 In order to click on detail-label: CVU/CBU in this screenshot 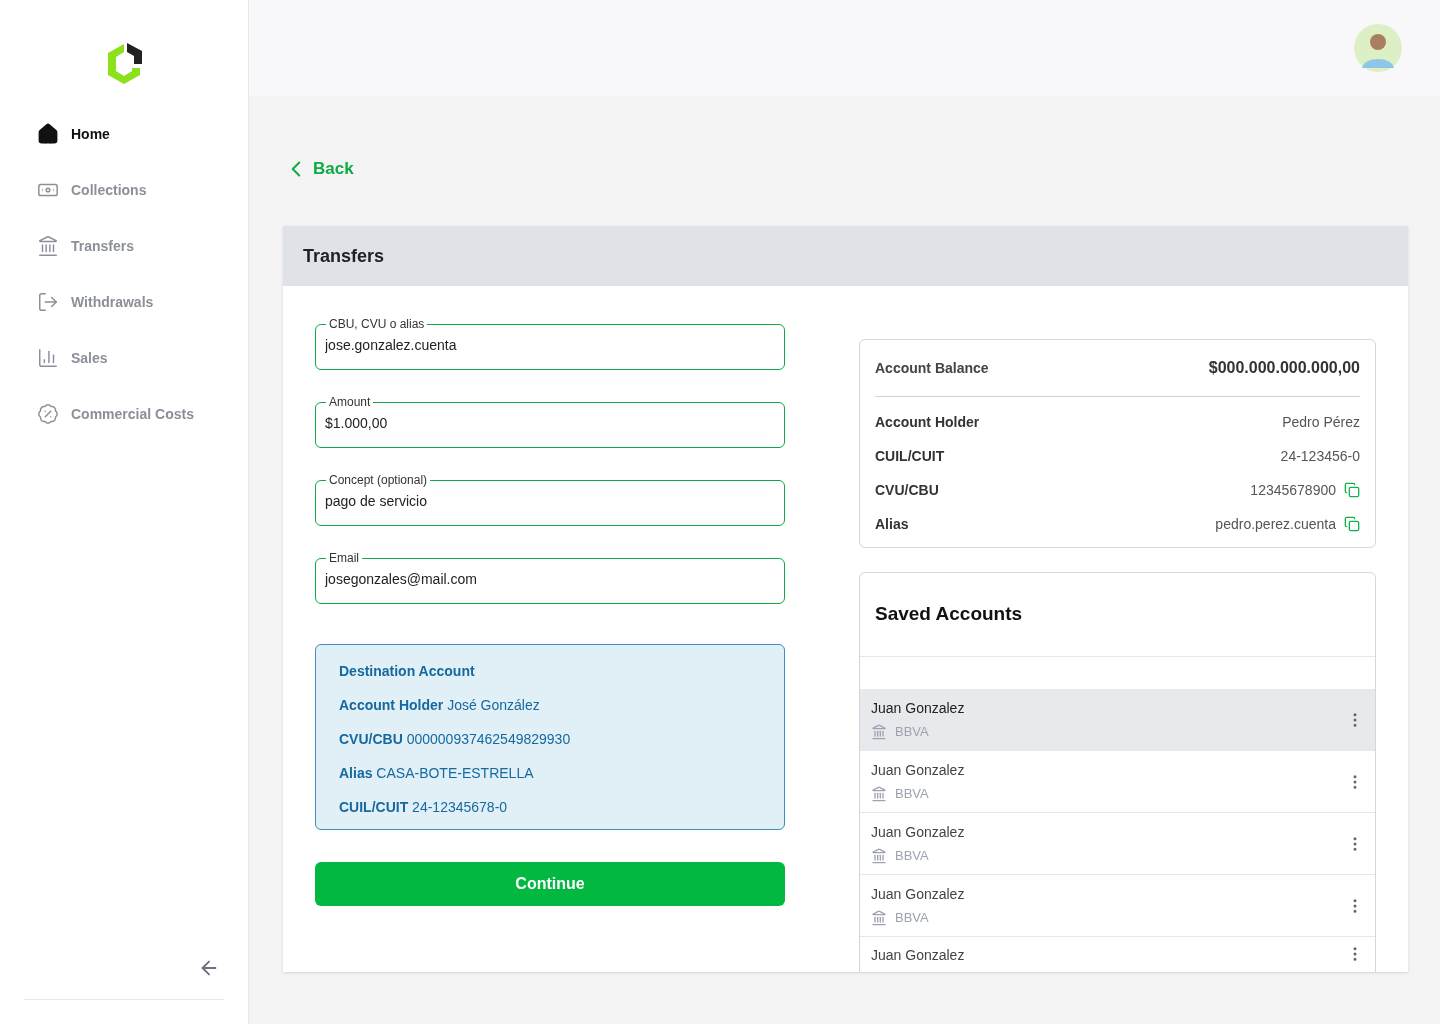, I will do `click(907, 490)`.